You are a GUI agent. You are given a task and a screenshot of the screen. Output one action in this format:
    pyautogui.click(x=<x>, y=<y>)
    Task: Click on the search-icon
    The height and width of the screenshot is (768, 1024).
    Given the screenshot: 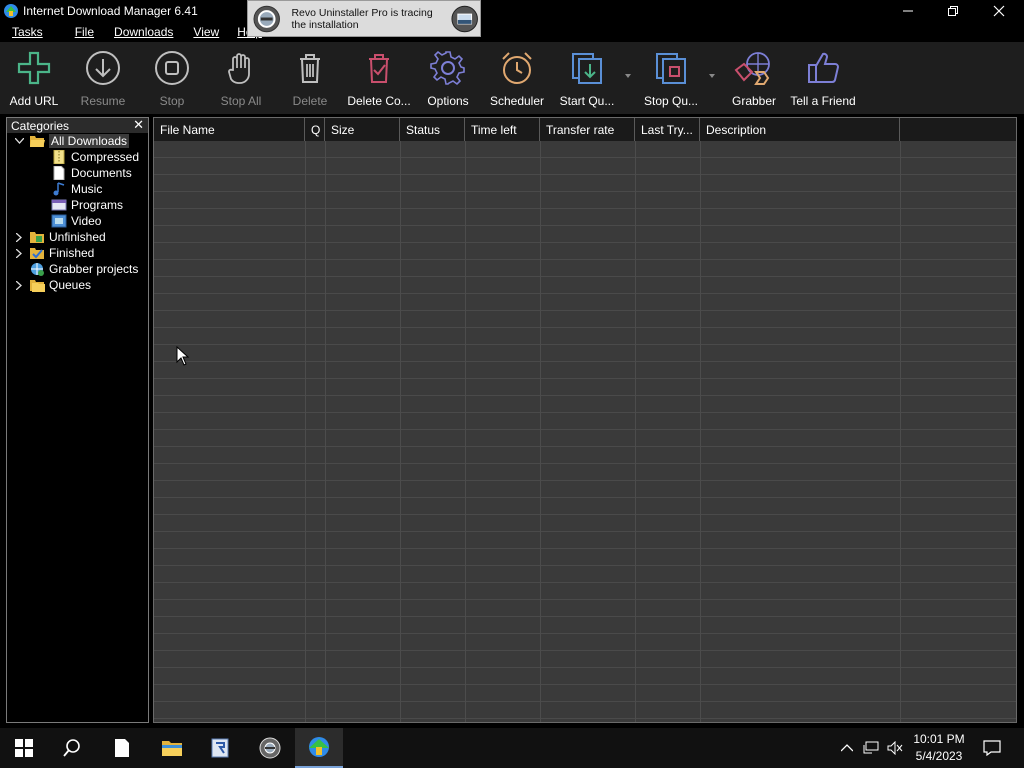 What is the action you would take?
    pyautogui.click(x=71, y=748)
    